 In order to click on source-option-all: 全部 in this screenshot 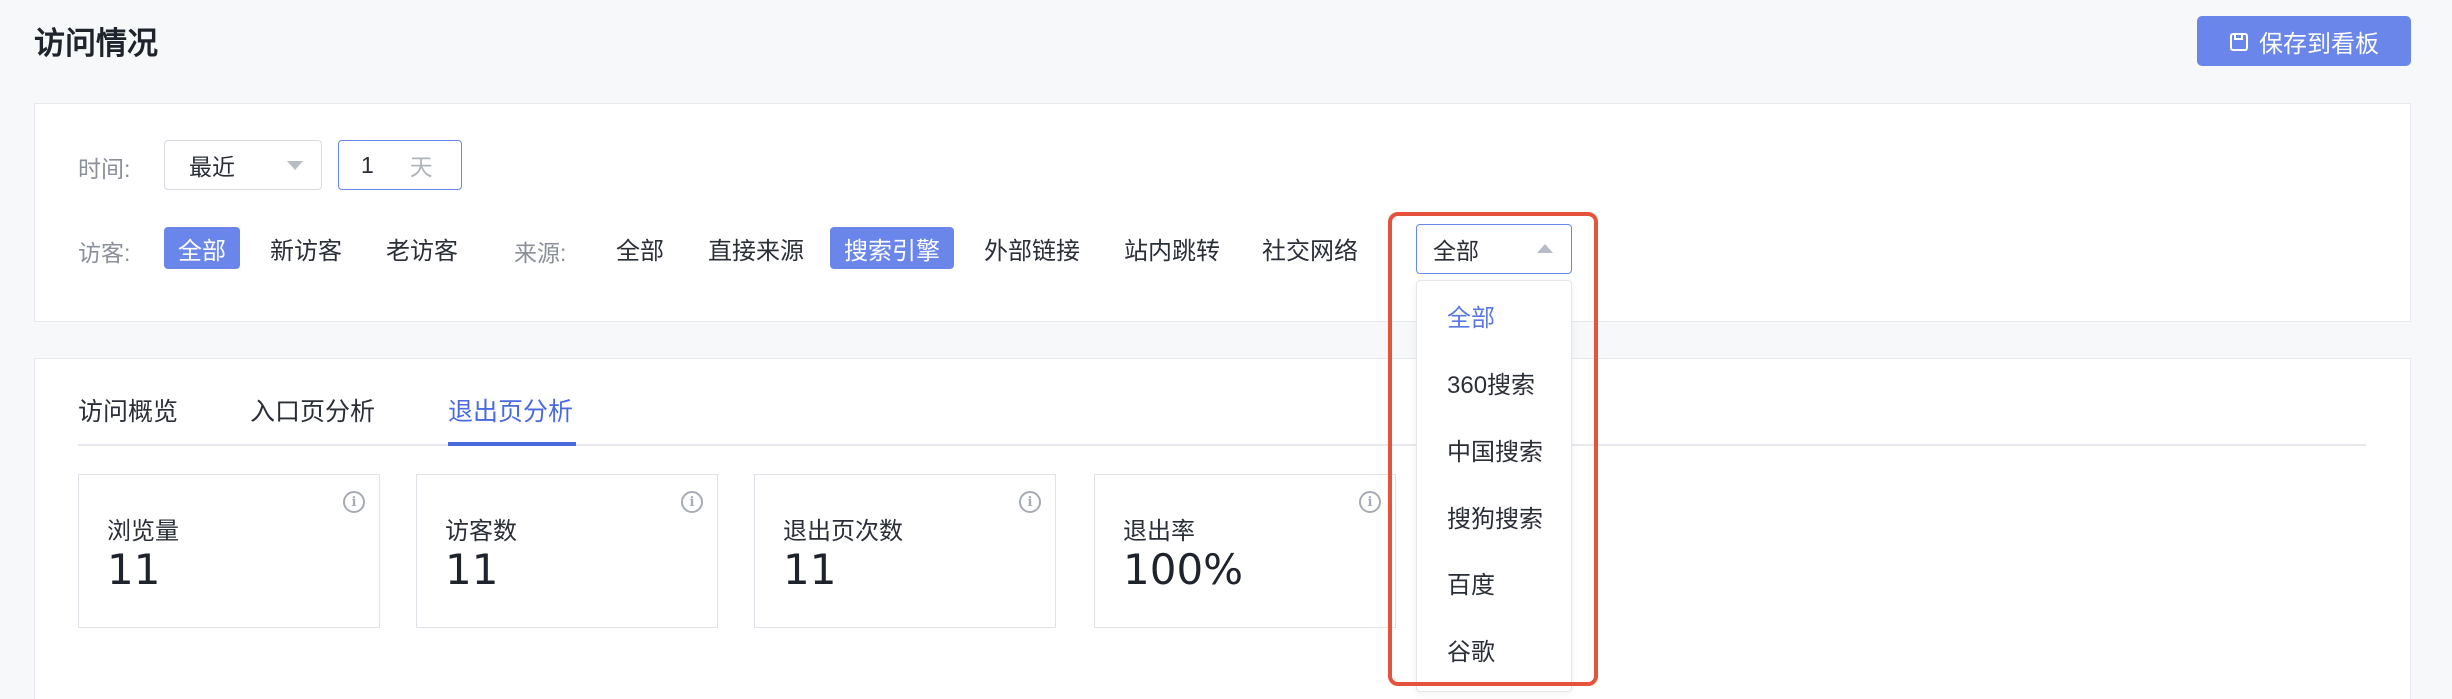, I will do `click(640, 248)`.